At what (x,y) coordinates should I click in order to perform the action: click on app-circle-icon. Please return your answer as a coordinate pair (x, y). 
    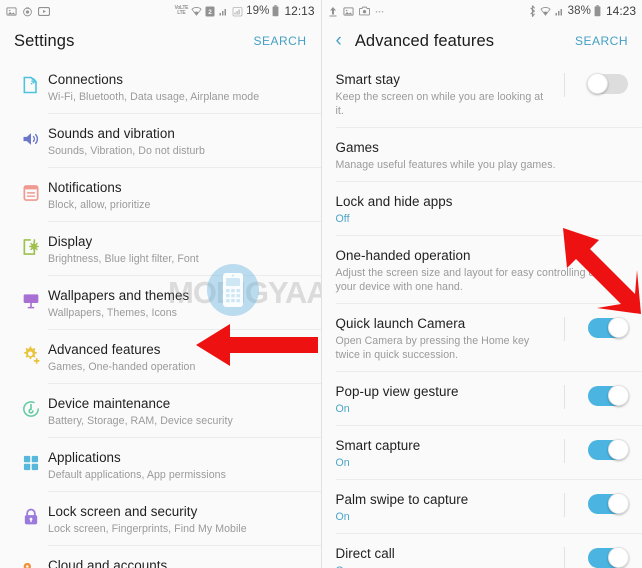
    Looking at the image, I should click on (27, 11).